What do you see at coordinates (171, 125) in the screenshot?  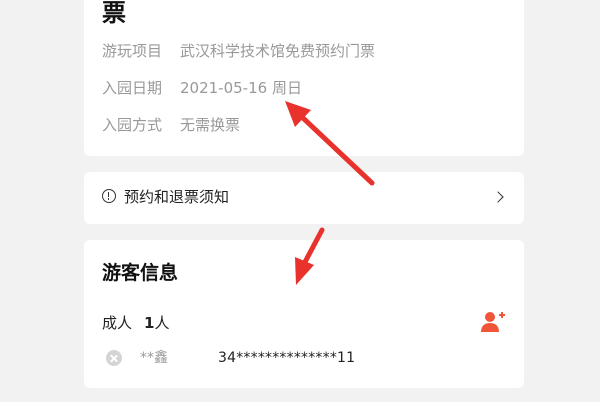 I see `info-row-entry-method: 入园方式 无需换票` at bounding box center [171, 125].